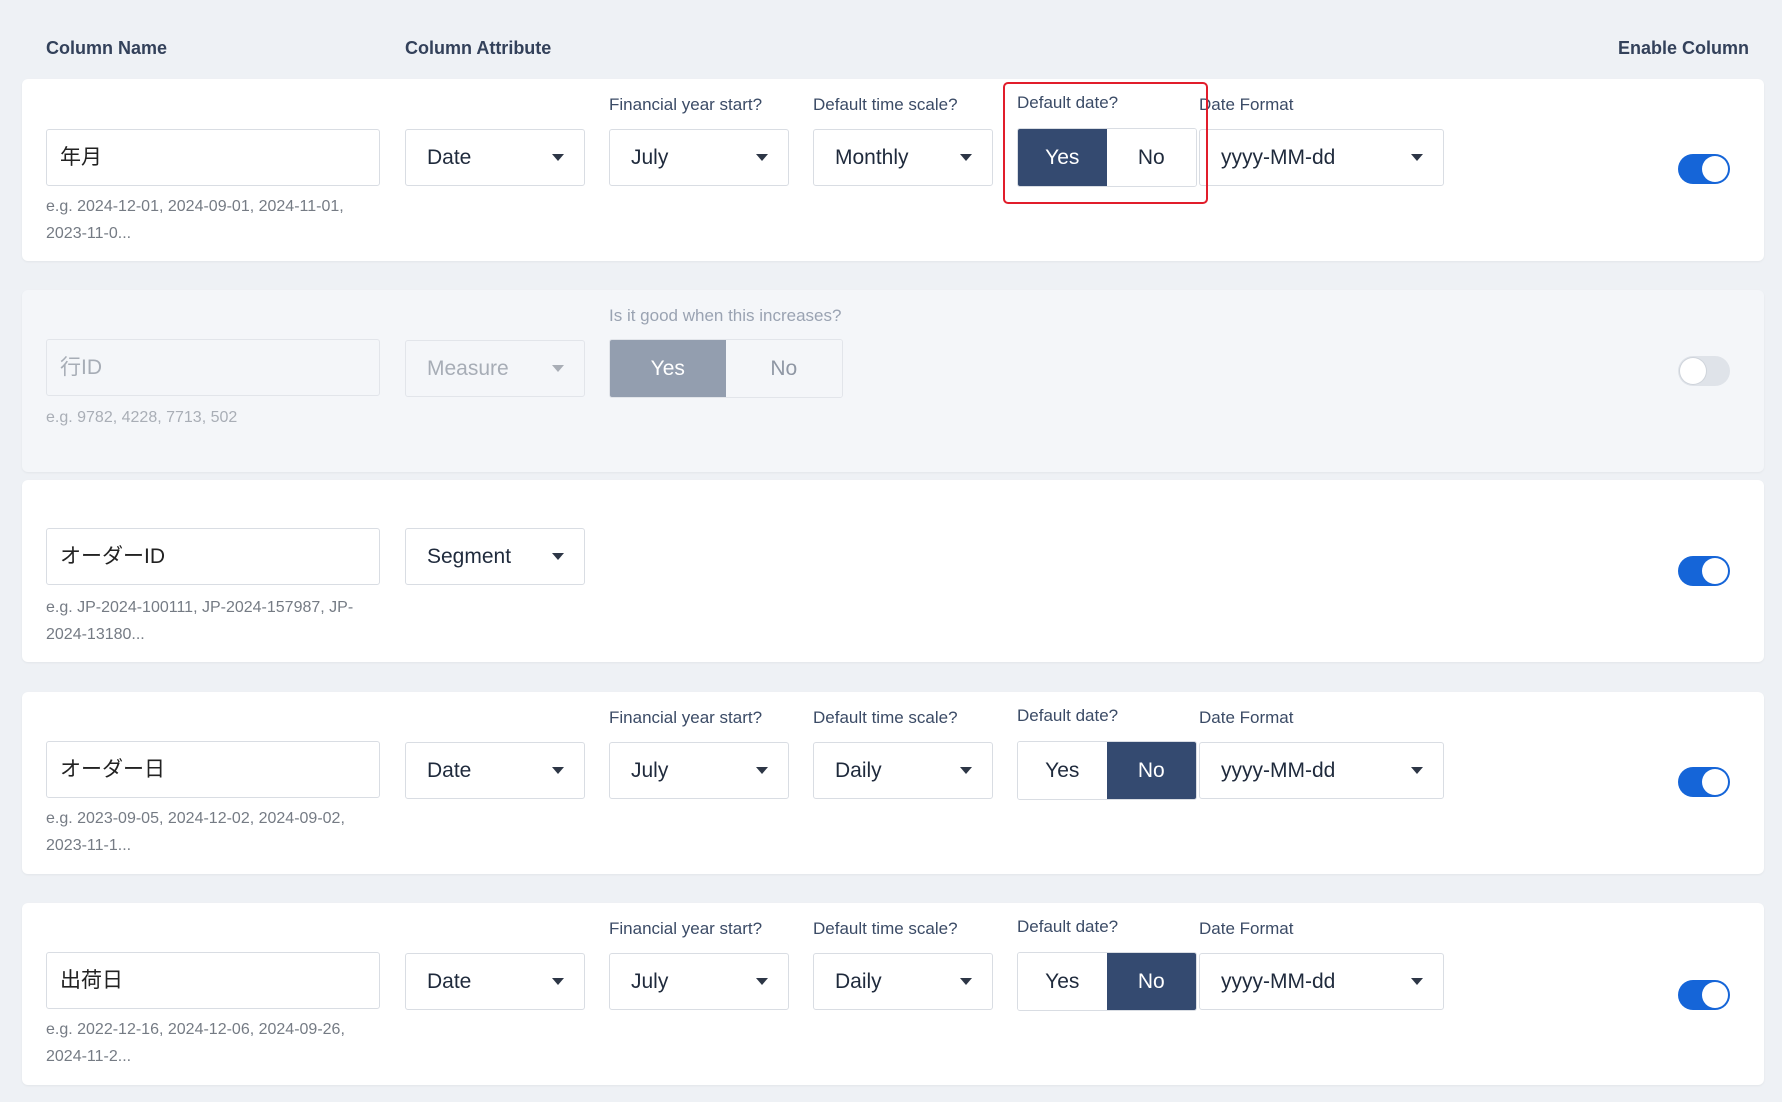  Describe the element at coordinates (107, 48) in the screenshot. I see `header-column-name: Column Name` at that location.